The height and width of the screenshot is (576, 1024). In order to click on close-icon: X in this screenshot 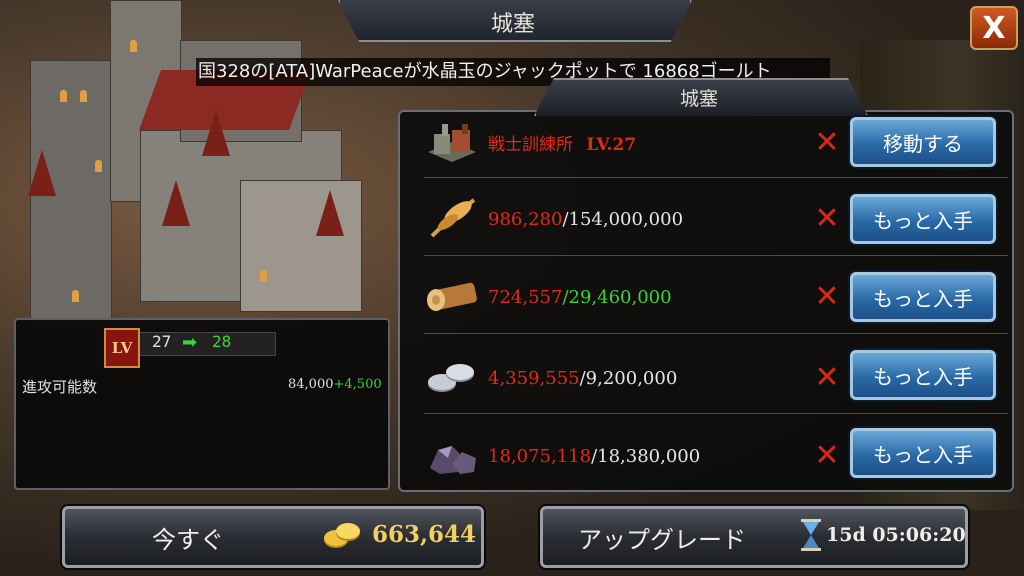, I will do `click(994, 28)`.